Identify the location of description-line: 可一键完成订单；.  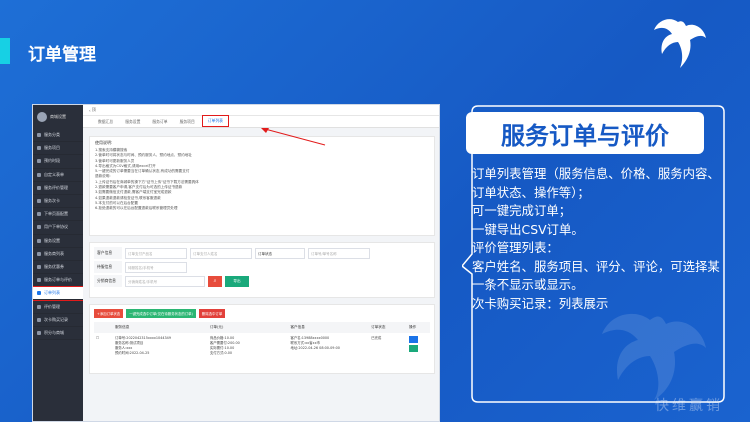
(522, 210).